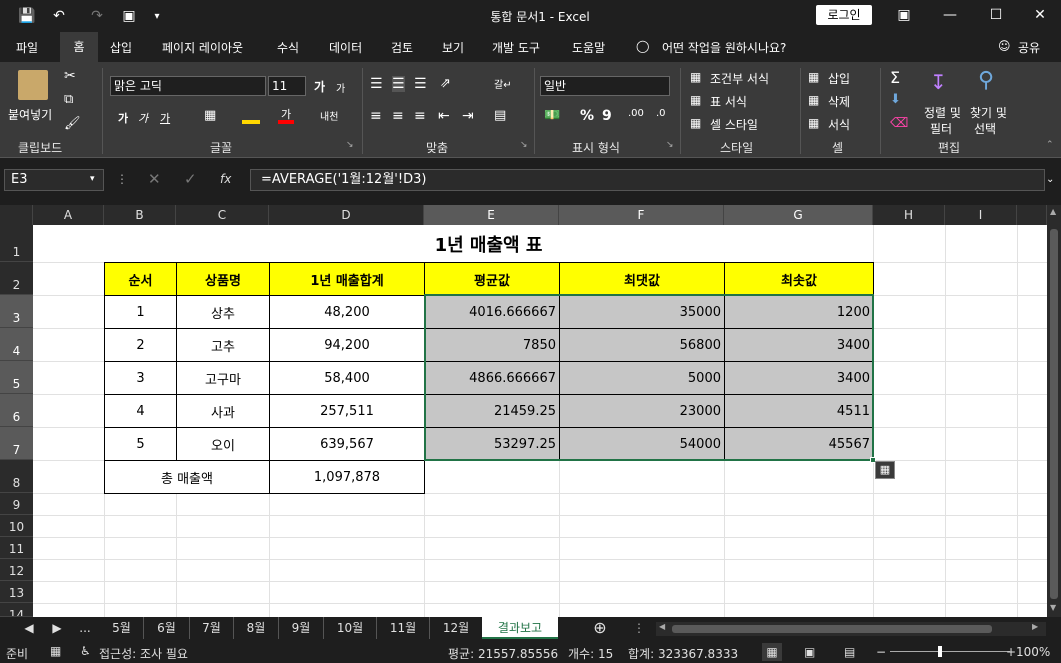 This screenshot has height=663, width=1061. I want to click on sort-filter-button-line1: 정렬 및, so click(942, 112).